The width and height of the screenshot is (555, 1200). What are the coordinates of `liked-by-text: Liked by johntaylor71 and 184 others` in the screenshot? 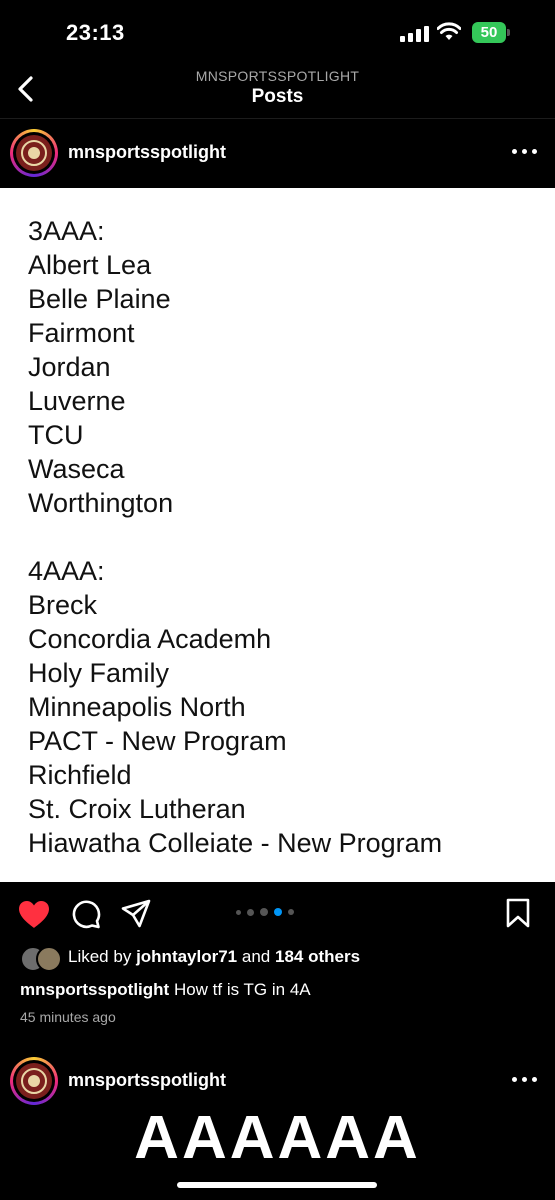 It's located at (214, 956).